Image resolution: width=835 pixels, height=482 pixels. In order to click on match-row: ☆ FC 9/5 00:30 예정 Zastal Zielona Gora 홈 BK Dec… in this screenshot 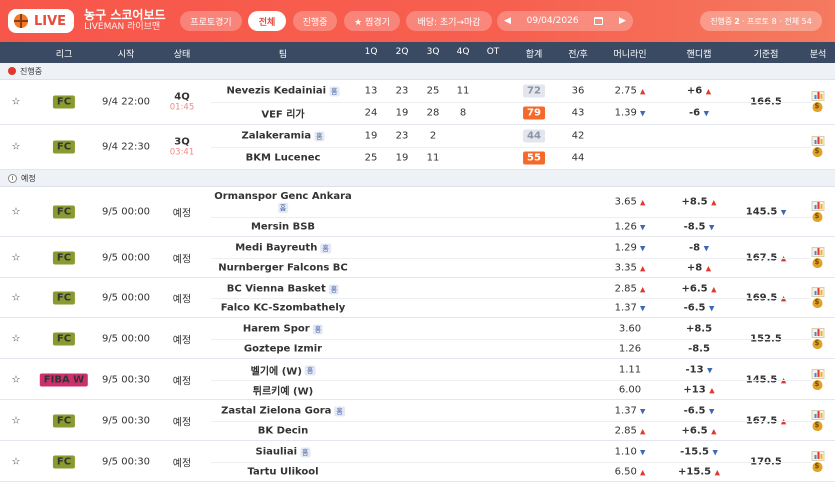, I will do `click(417, 420)`.